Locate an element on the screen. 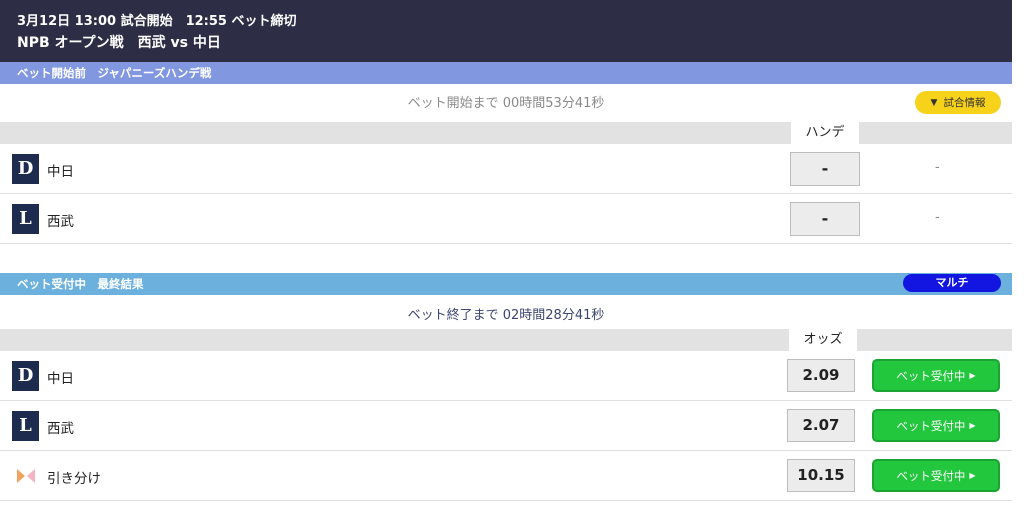  handicap-row-chunichi: D 中日 - - is located at coordinates (506, 169).